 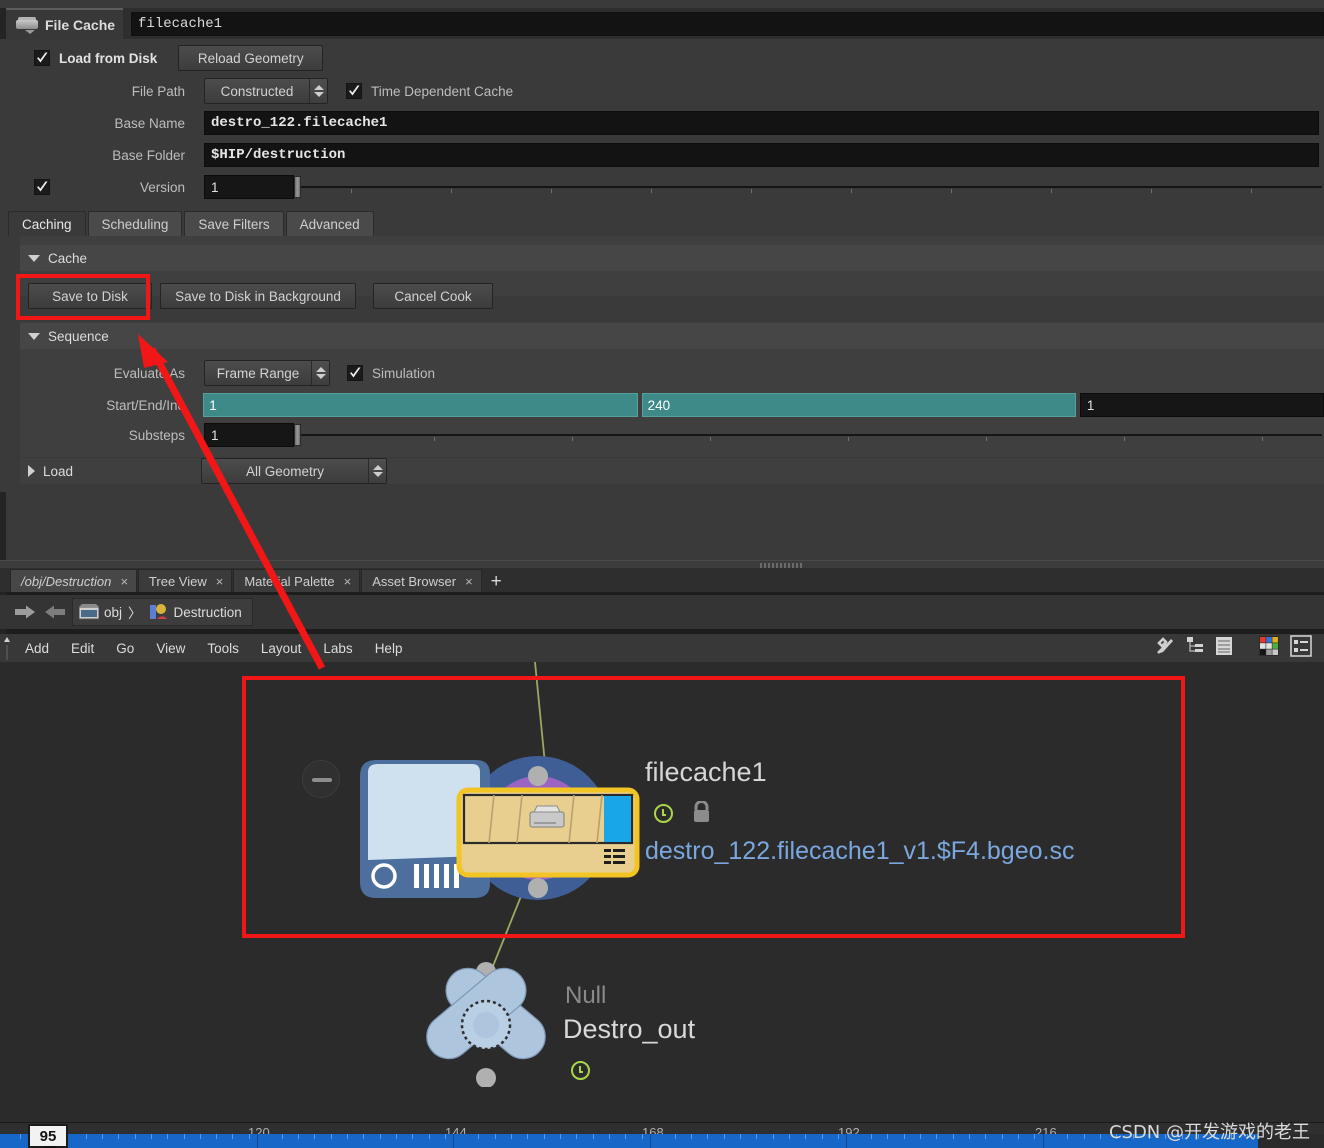 I want to click on save-to-disk-background-button: Save to Disk in Background, so click(x=258, y=296).